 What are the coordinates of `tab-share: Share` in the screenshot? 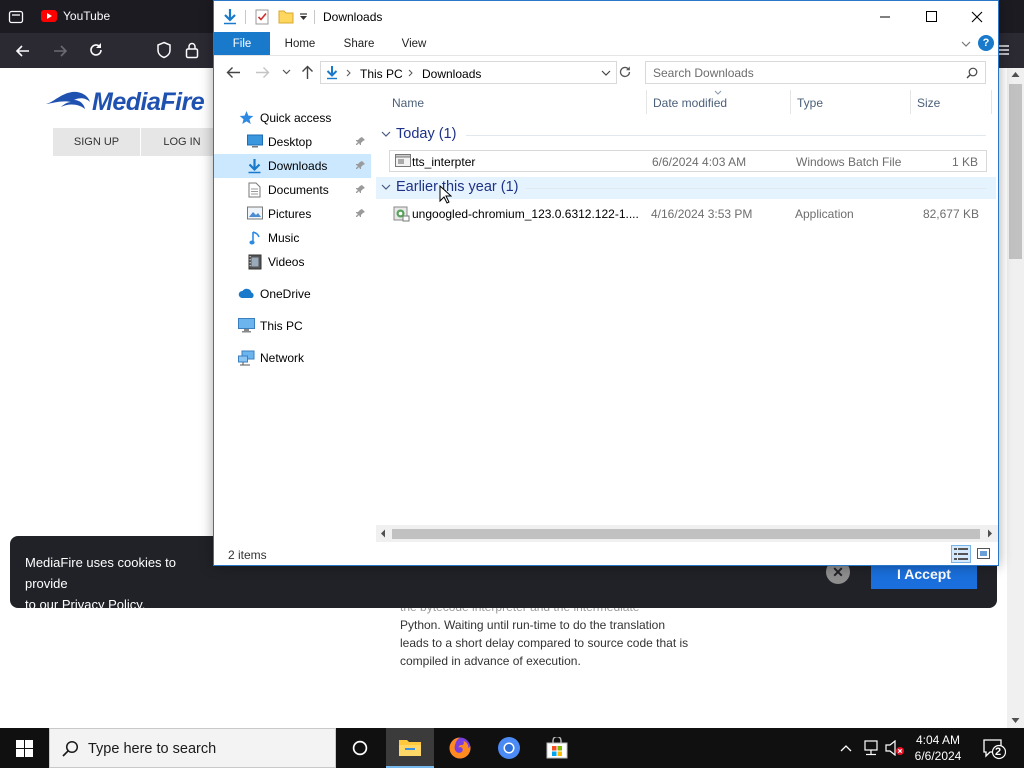 It's located at (359, 43).